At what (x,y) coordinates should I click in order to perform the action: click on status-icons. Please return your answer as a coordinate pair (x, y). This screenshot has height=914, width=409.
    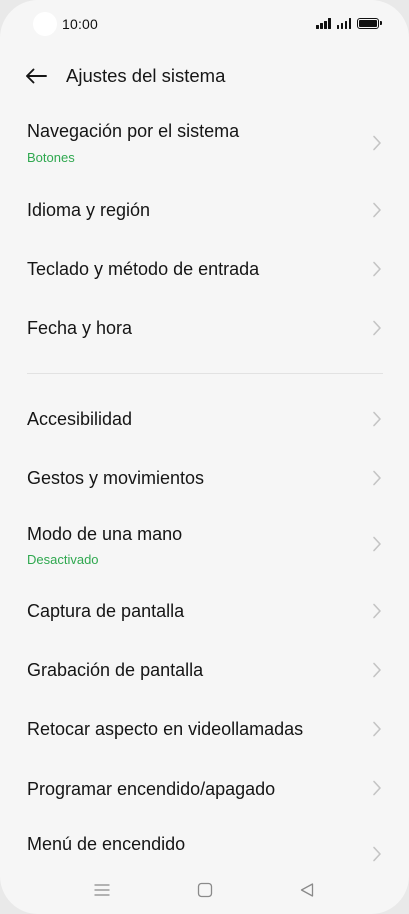
    Looking at the image, I should click on (349, 23).